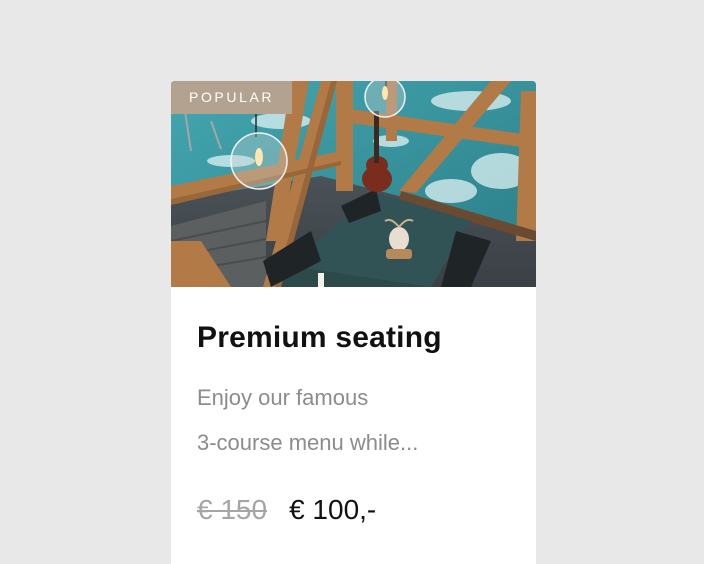  What do you see at coordinates (283, 397) in the screenshot?
I see `description-line-1: Enjoy our famous` at bounding box center [283, 397].